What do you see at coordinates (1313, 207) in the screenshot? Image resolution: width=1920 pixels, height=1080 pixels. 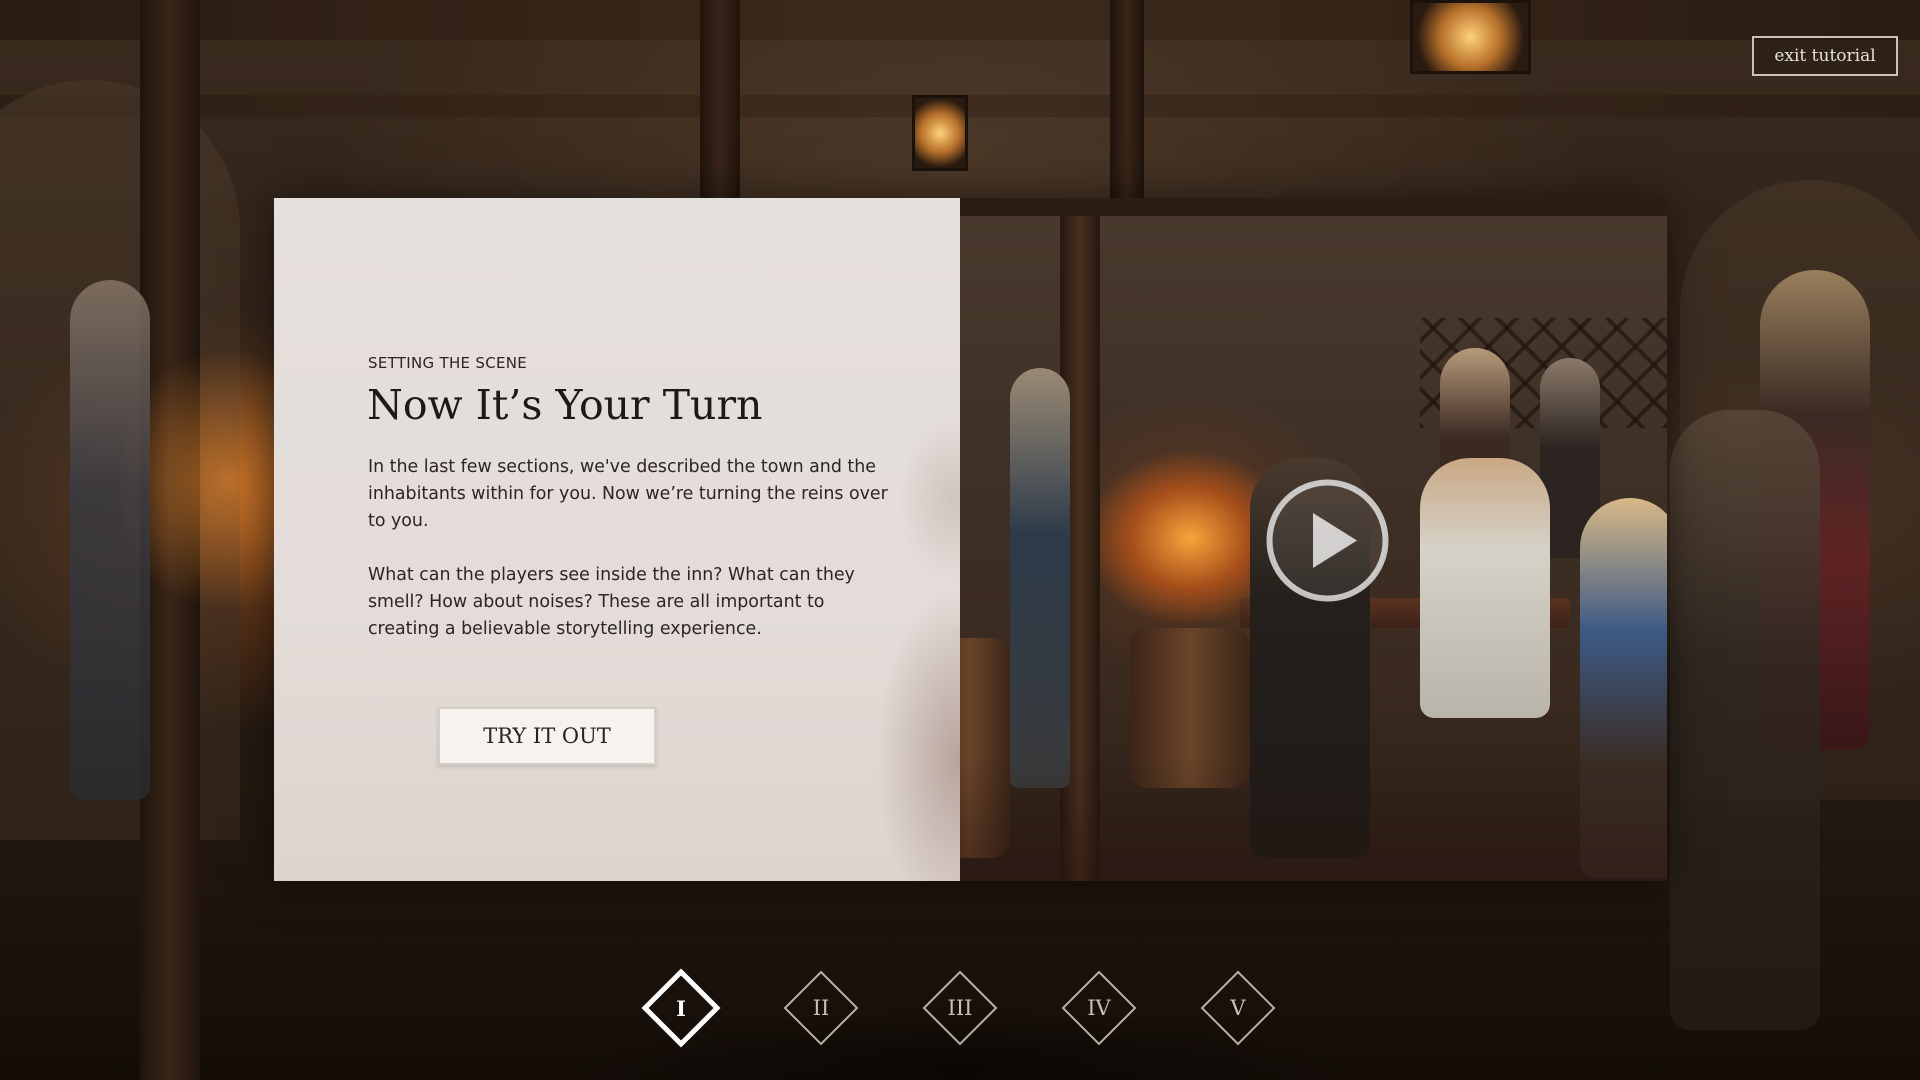 I see `video-beam` at bounding box center [1313, 207].